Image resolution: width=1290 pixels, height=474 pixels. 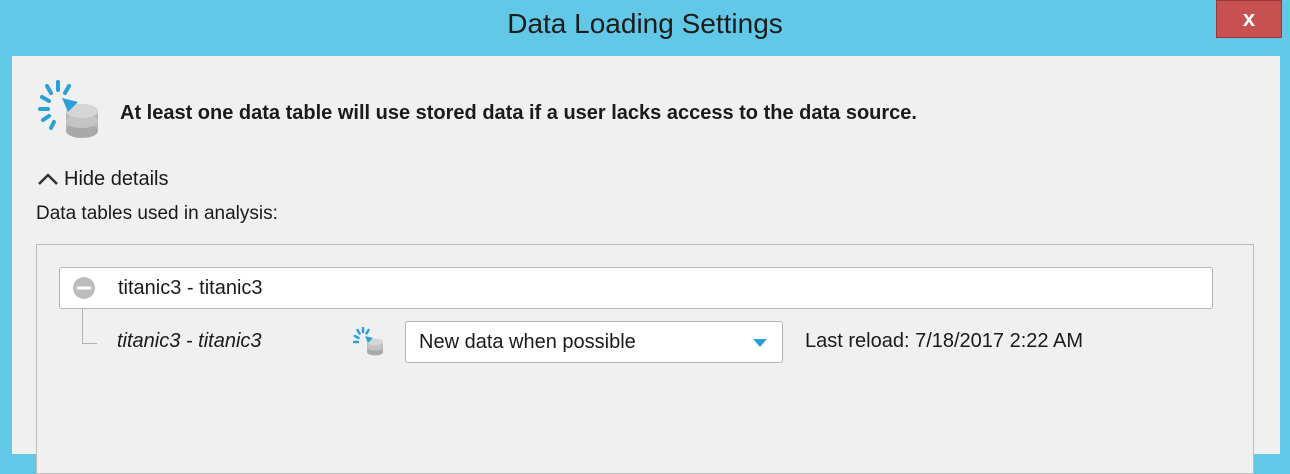 What do you see at coordinates (636, 288) in the screenshot?
I see `table-group-row: titanic3 - titanic3` at bounding box center [636, 288].